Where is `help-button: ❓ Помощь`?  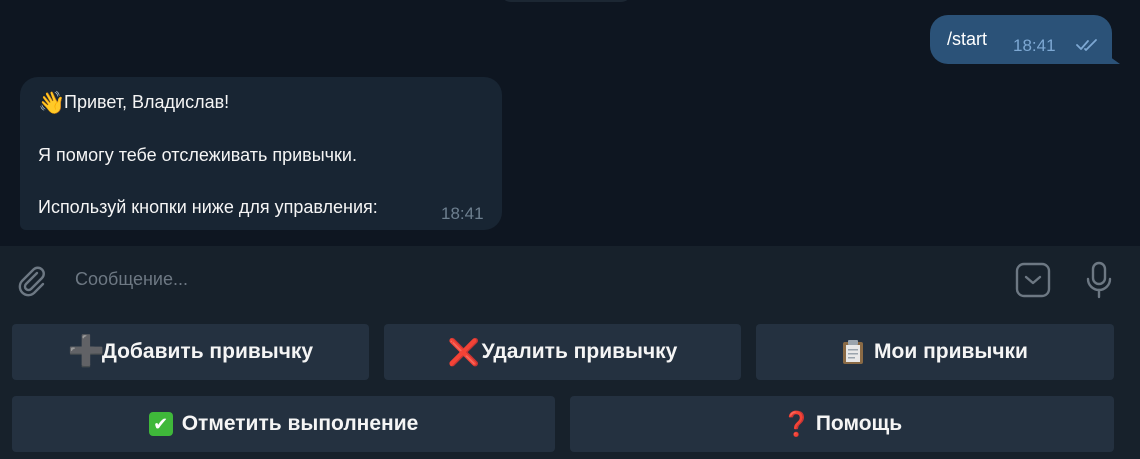
help-button: ❓ Помощь is located at coordinates (842, 424).